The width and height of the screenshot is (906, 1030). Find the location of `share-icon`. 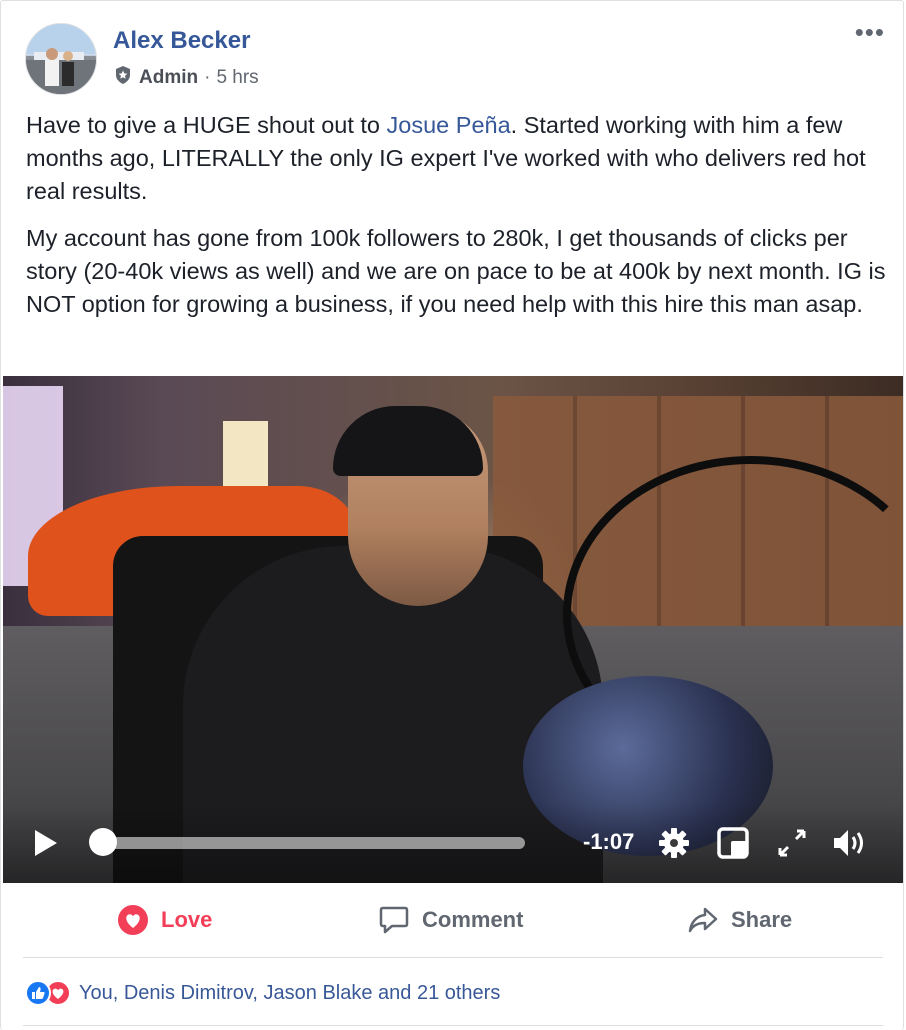

share-icon is located at coordinates (703, 920).